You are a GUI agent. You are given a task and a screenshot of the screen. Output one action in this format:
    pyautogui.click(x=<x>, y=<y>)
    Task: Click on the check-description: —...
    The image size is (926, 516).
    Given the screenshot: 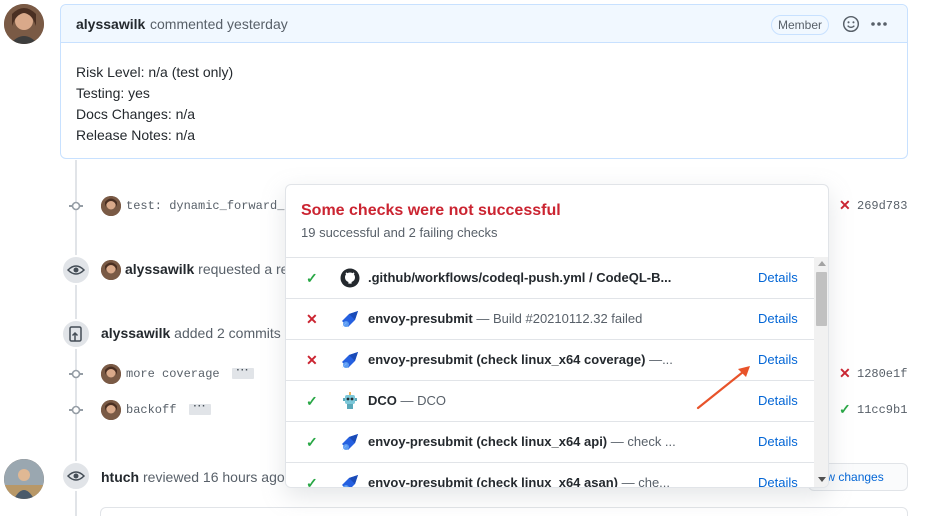 What is the action you would take?
    pyautogui.click(x=659, y=359)
    